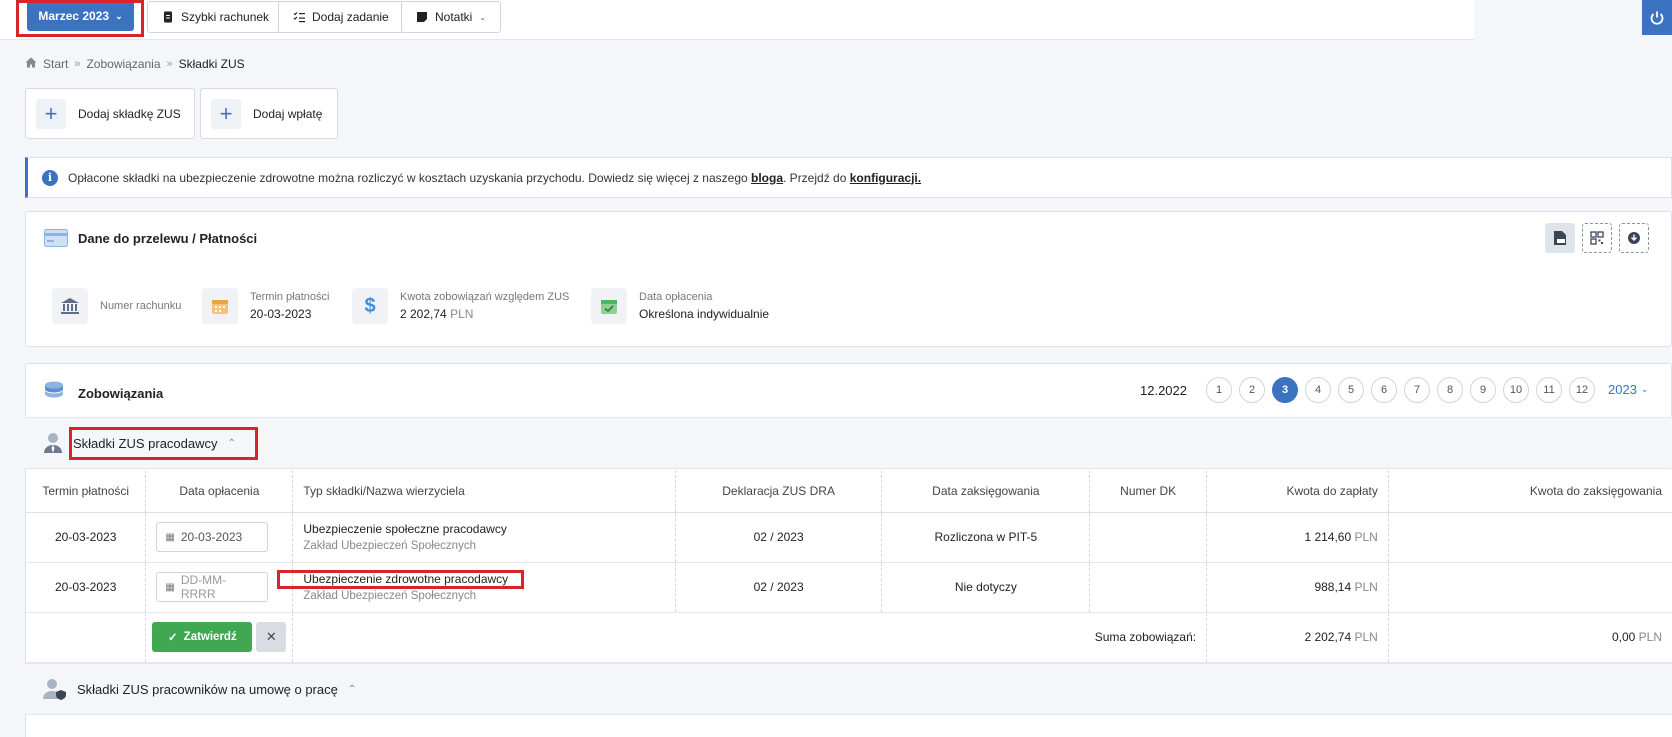 The height and width of the screenshot is (737, 1672). What do you see at coordinates (54, 389) in the screenshot?
I see `coins-stack-icon` at bounding box center [54, 389].